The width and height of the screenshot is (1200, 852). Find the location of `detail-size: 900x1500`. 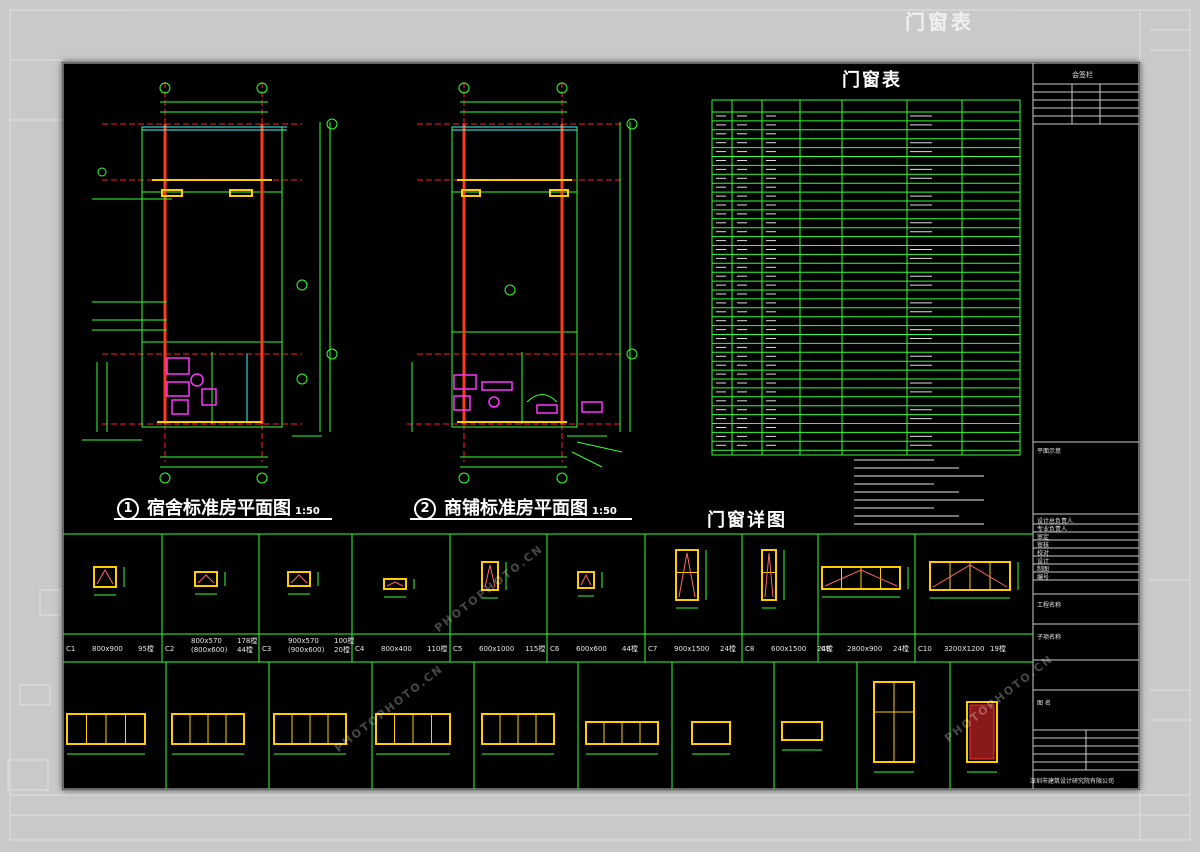

detail-size: 900x1500 is located at coordinates (692, 649).